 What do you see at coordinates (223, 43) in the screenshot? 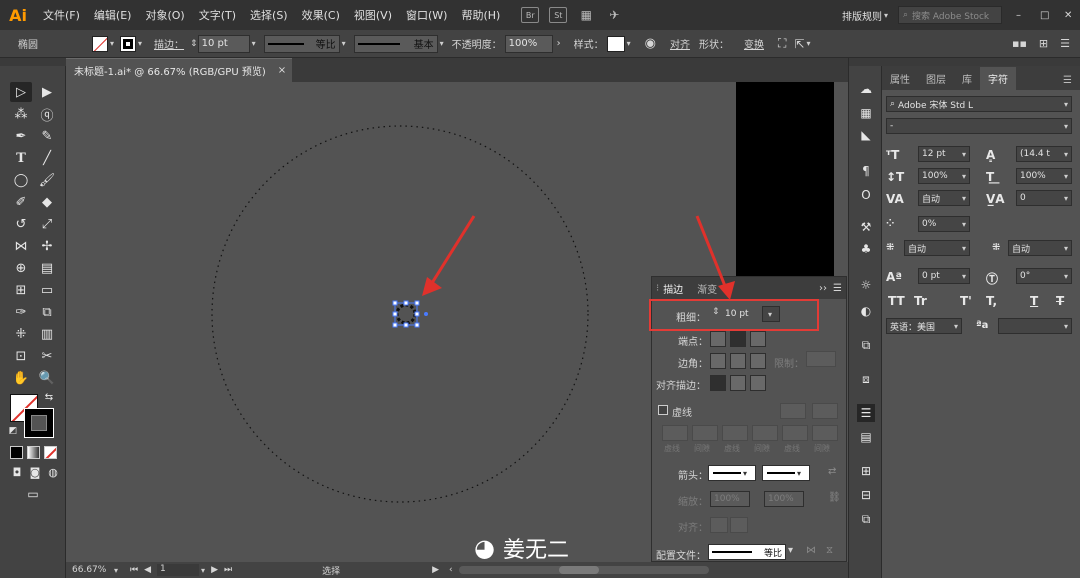
I see `stroke-weight-field: 10 pt` at bounding box center [223, 43].